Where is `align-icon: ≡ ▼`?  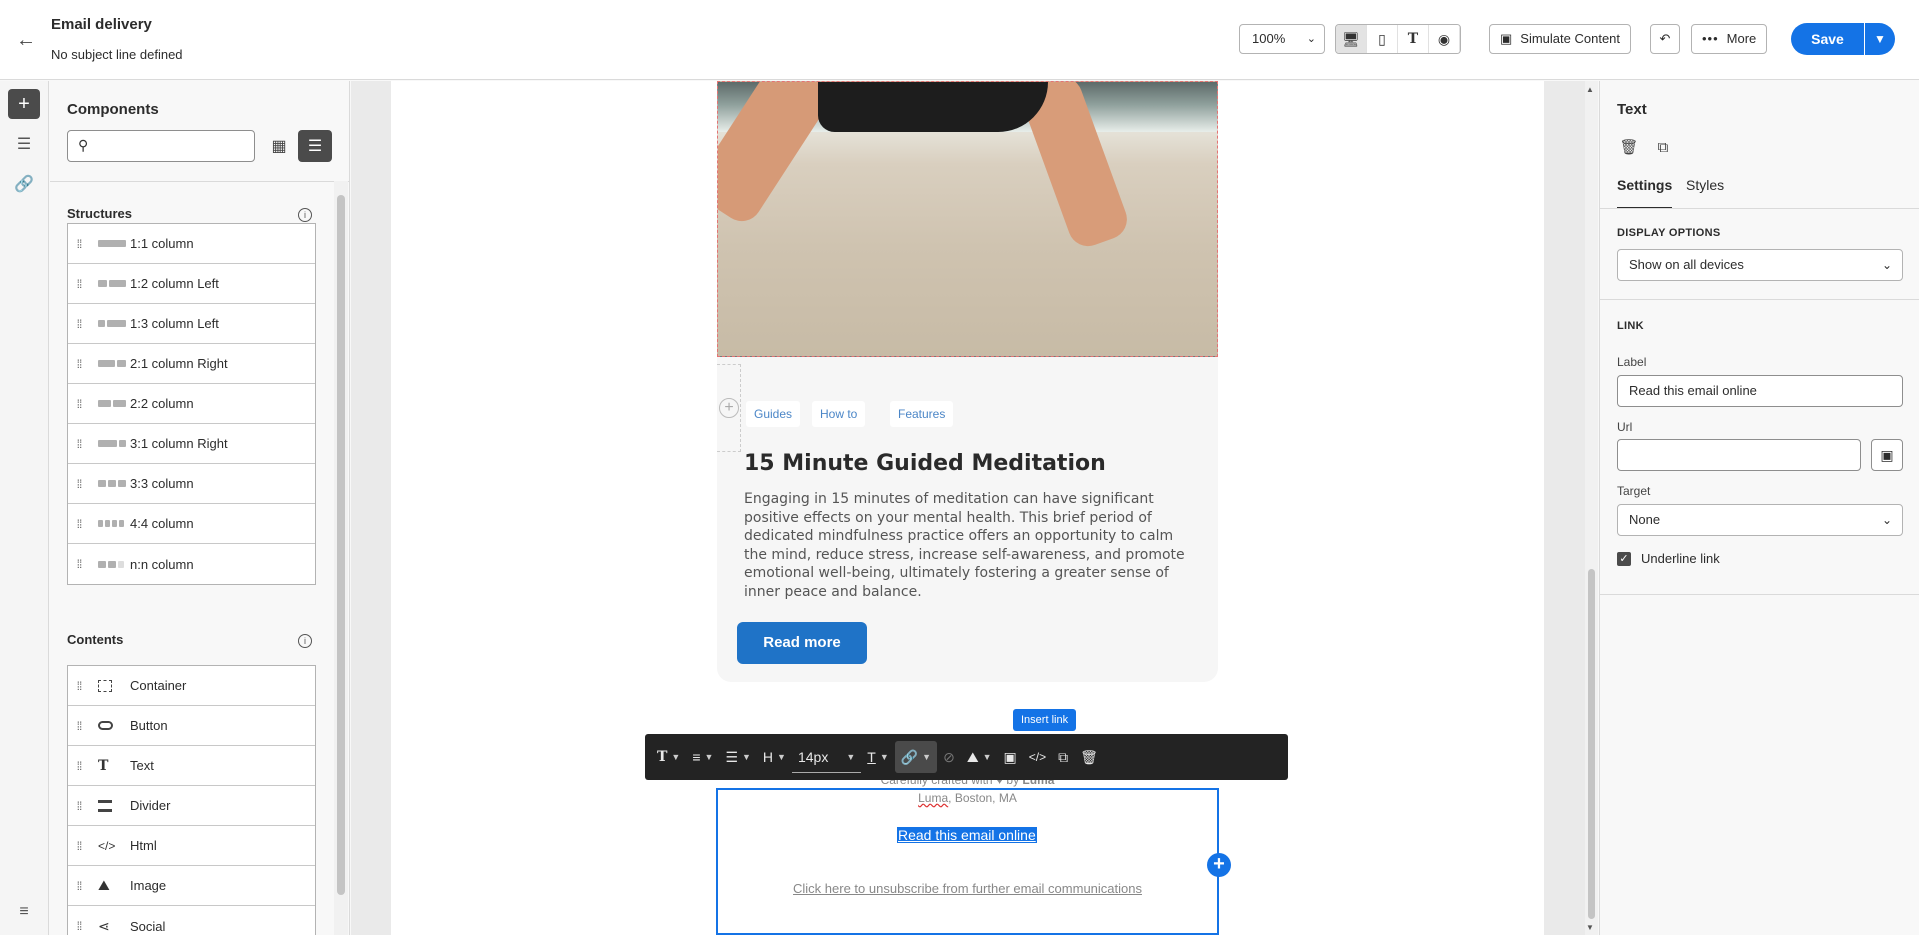 align-icon: ≡ ▼ is located at coordinates (702, 757).